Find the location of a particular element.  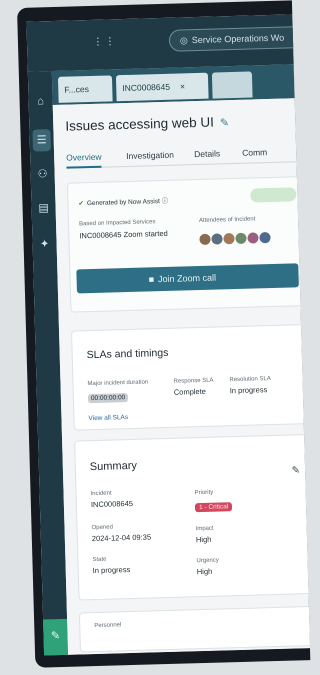

join-zoom-label: Join Zoom call is located at coordinates (187, 278).